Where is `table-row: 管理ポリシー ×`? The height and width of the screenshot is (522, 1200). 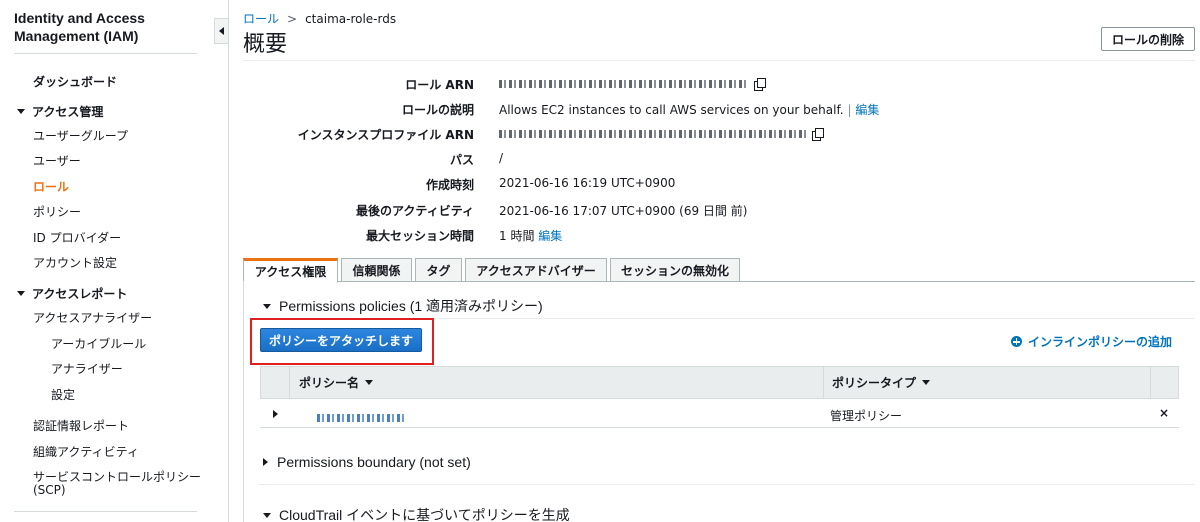
table-row: 管理ポリシー × is located at coordinates (719, 413).